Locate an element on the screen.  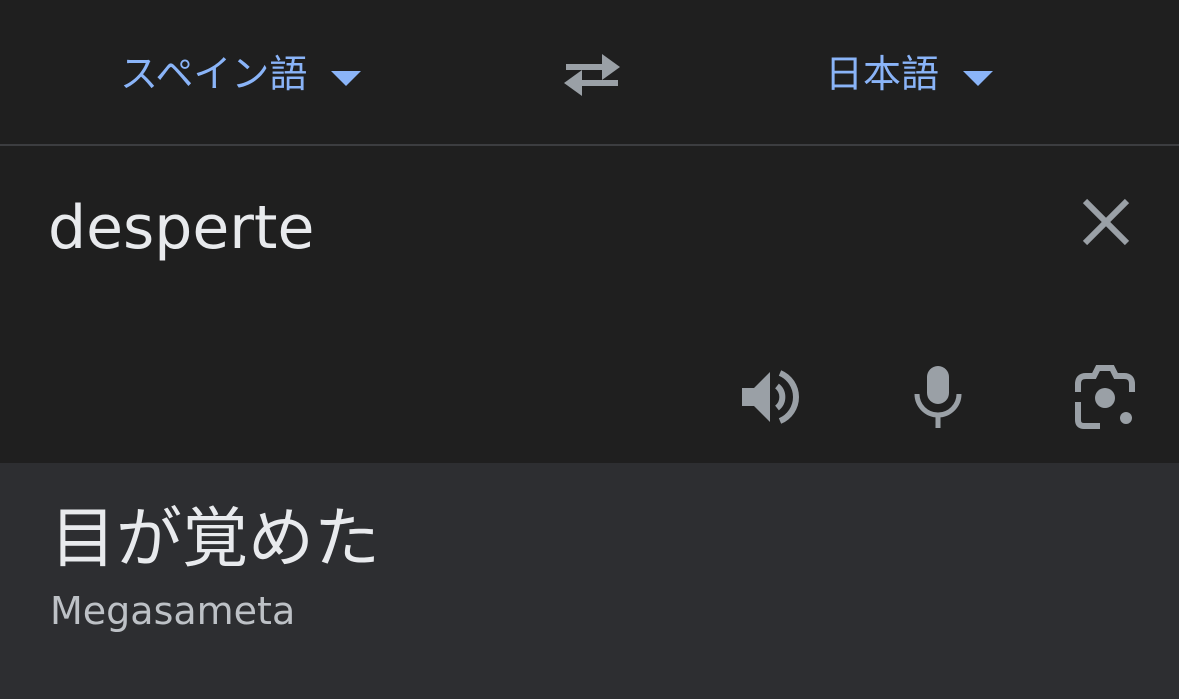
source-language-selector: スペイン語 is located at coordinates (241, 74).